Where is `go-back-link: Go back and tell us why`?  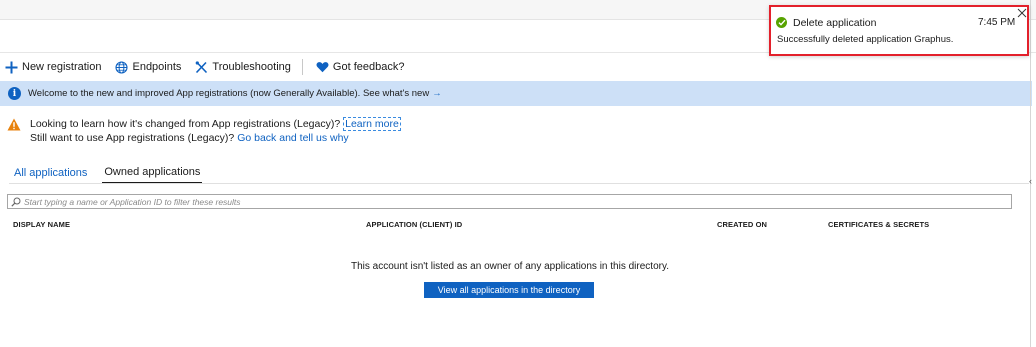
go-back-link: Go back and tell us why is located at coordinates (292, 138).